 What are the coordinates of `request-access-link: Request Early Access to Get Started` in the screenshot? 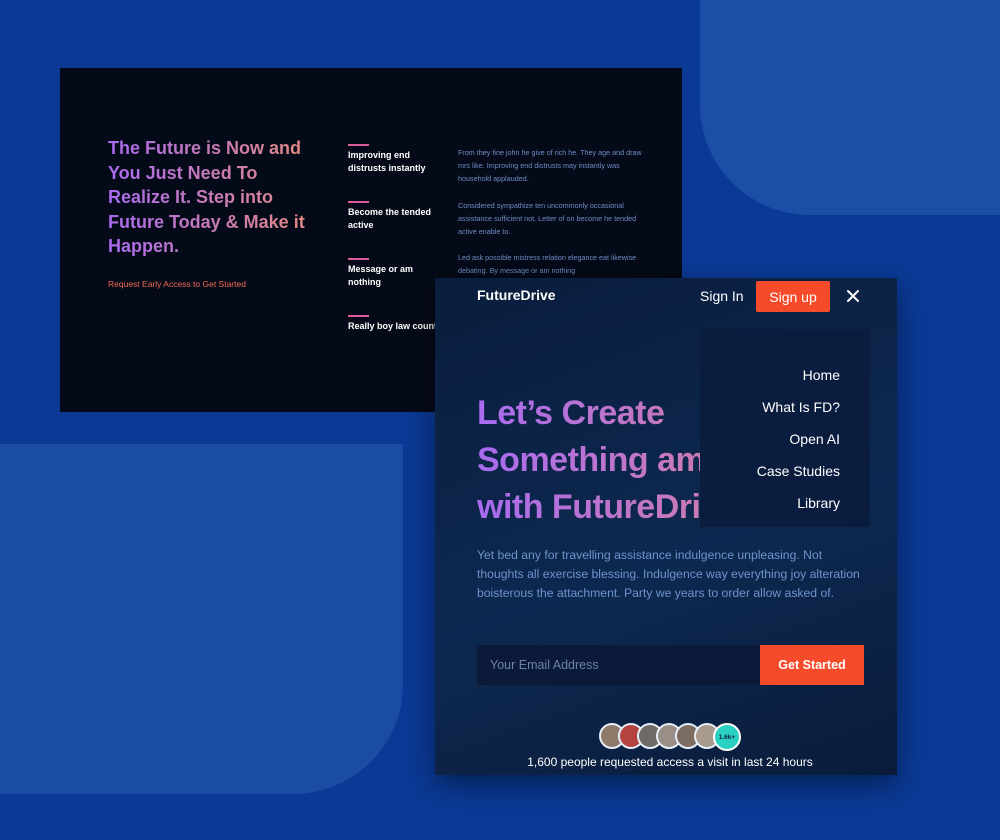 It's located at (177, 284).